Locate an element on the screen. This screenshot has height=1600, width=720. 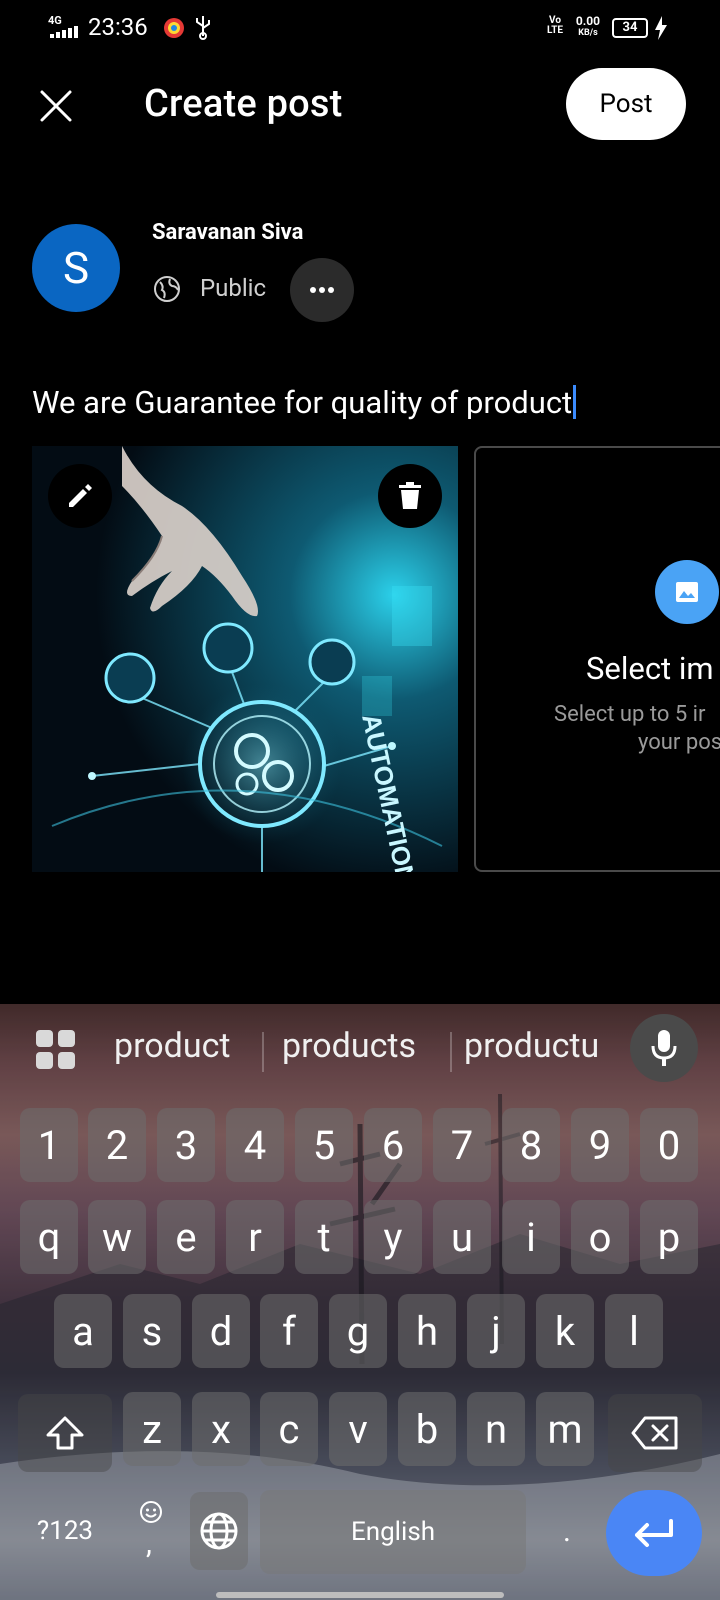
key-l: l is located at coordinates (634, 1331).